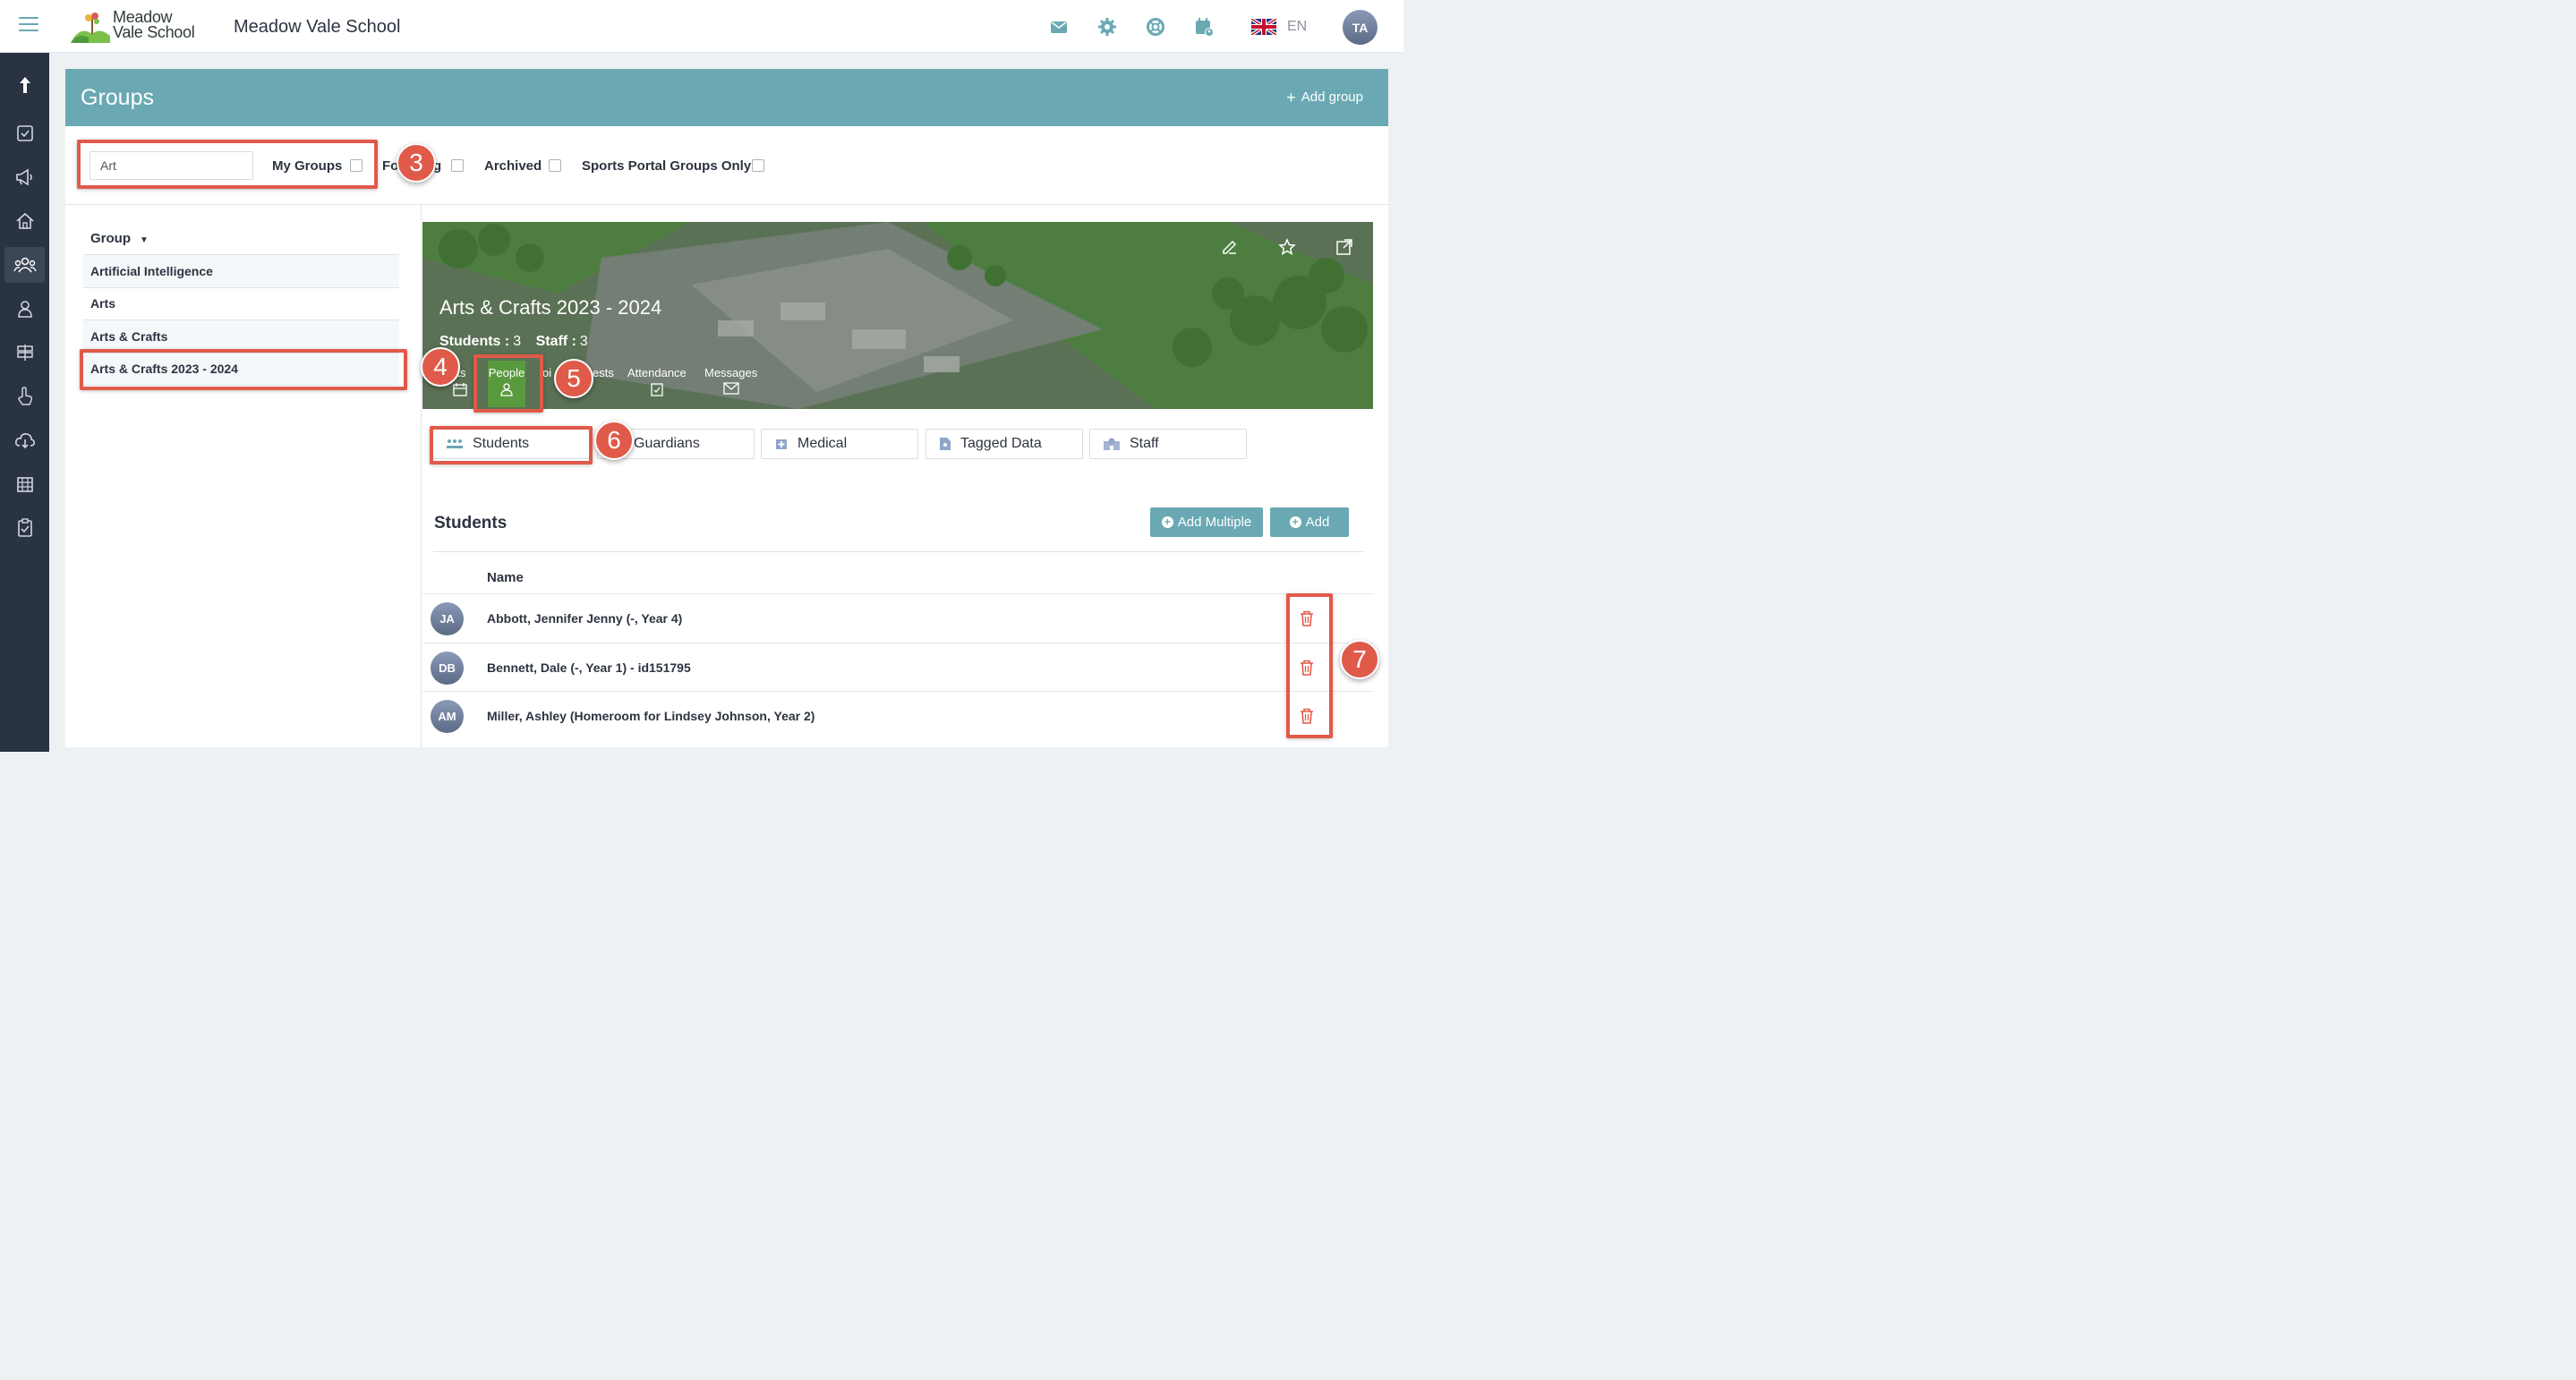 This screenshot has width=2576, height=1380. What do you see at coordinates (28, 26) in the screenshot?
I see `hamburger-menu-icon` at bounding box center [28, 26].